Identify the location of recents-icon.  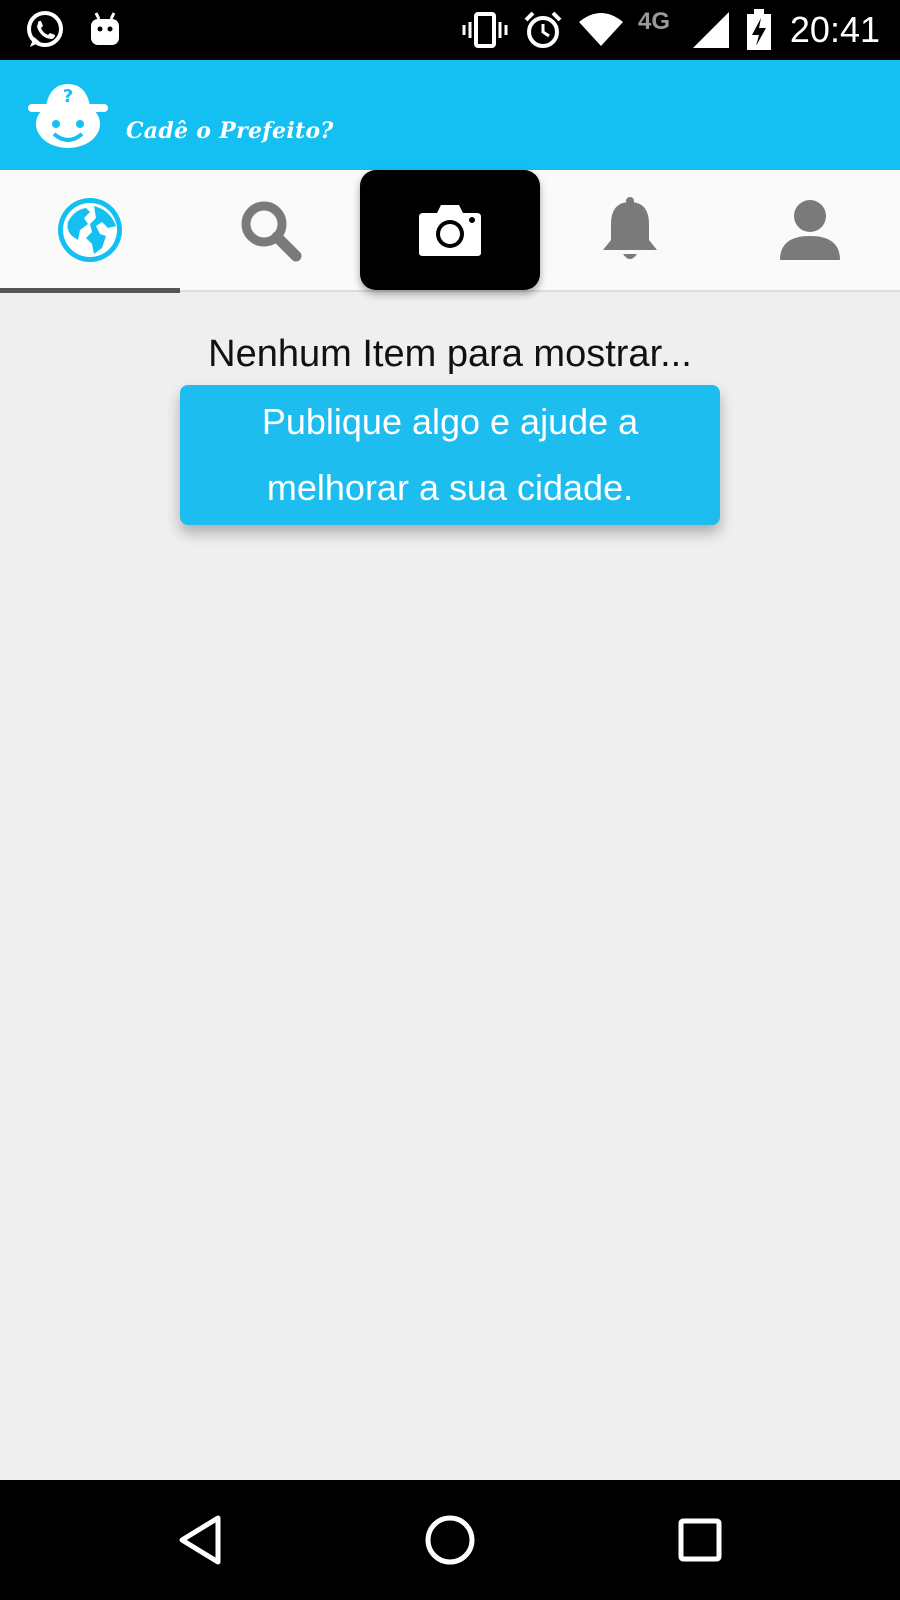
(700, 1540).